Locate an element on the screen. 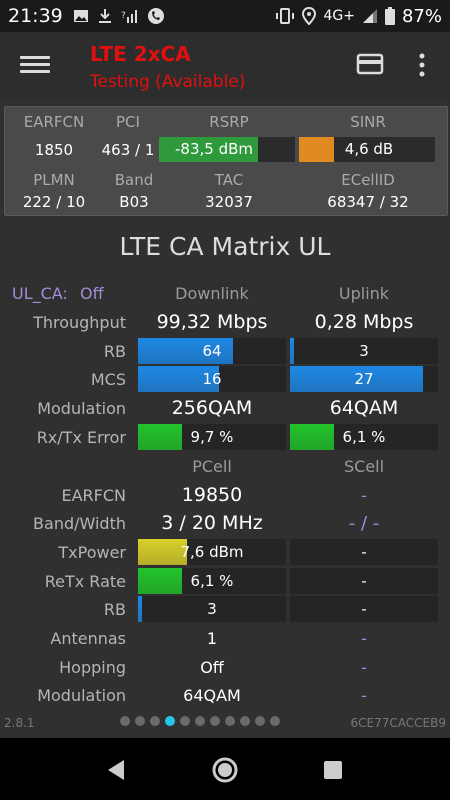 The image size is (450, 800). vibrate-icon is located at coordinates (285, 16).